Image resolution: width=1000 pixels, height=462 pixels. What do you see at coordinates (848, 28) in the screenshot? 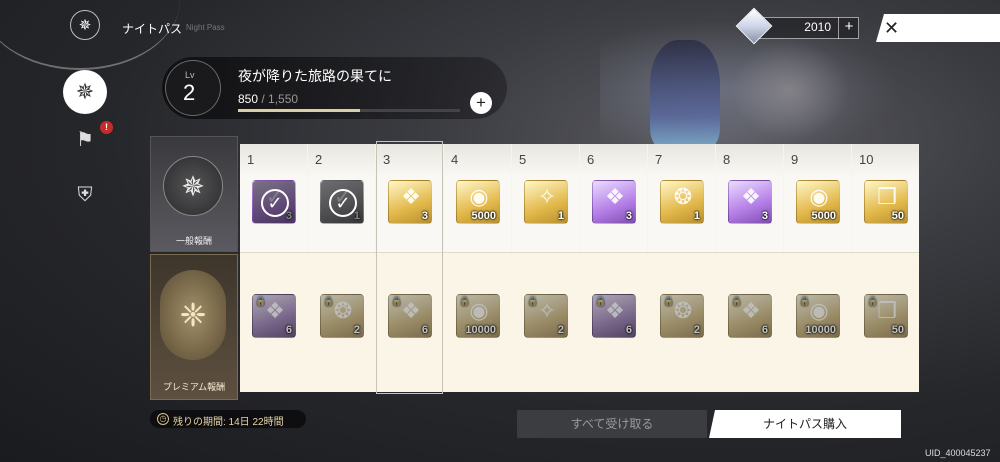
I see `add-currency-button: +` at bounding box center [848, 28].